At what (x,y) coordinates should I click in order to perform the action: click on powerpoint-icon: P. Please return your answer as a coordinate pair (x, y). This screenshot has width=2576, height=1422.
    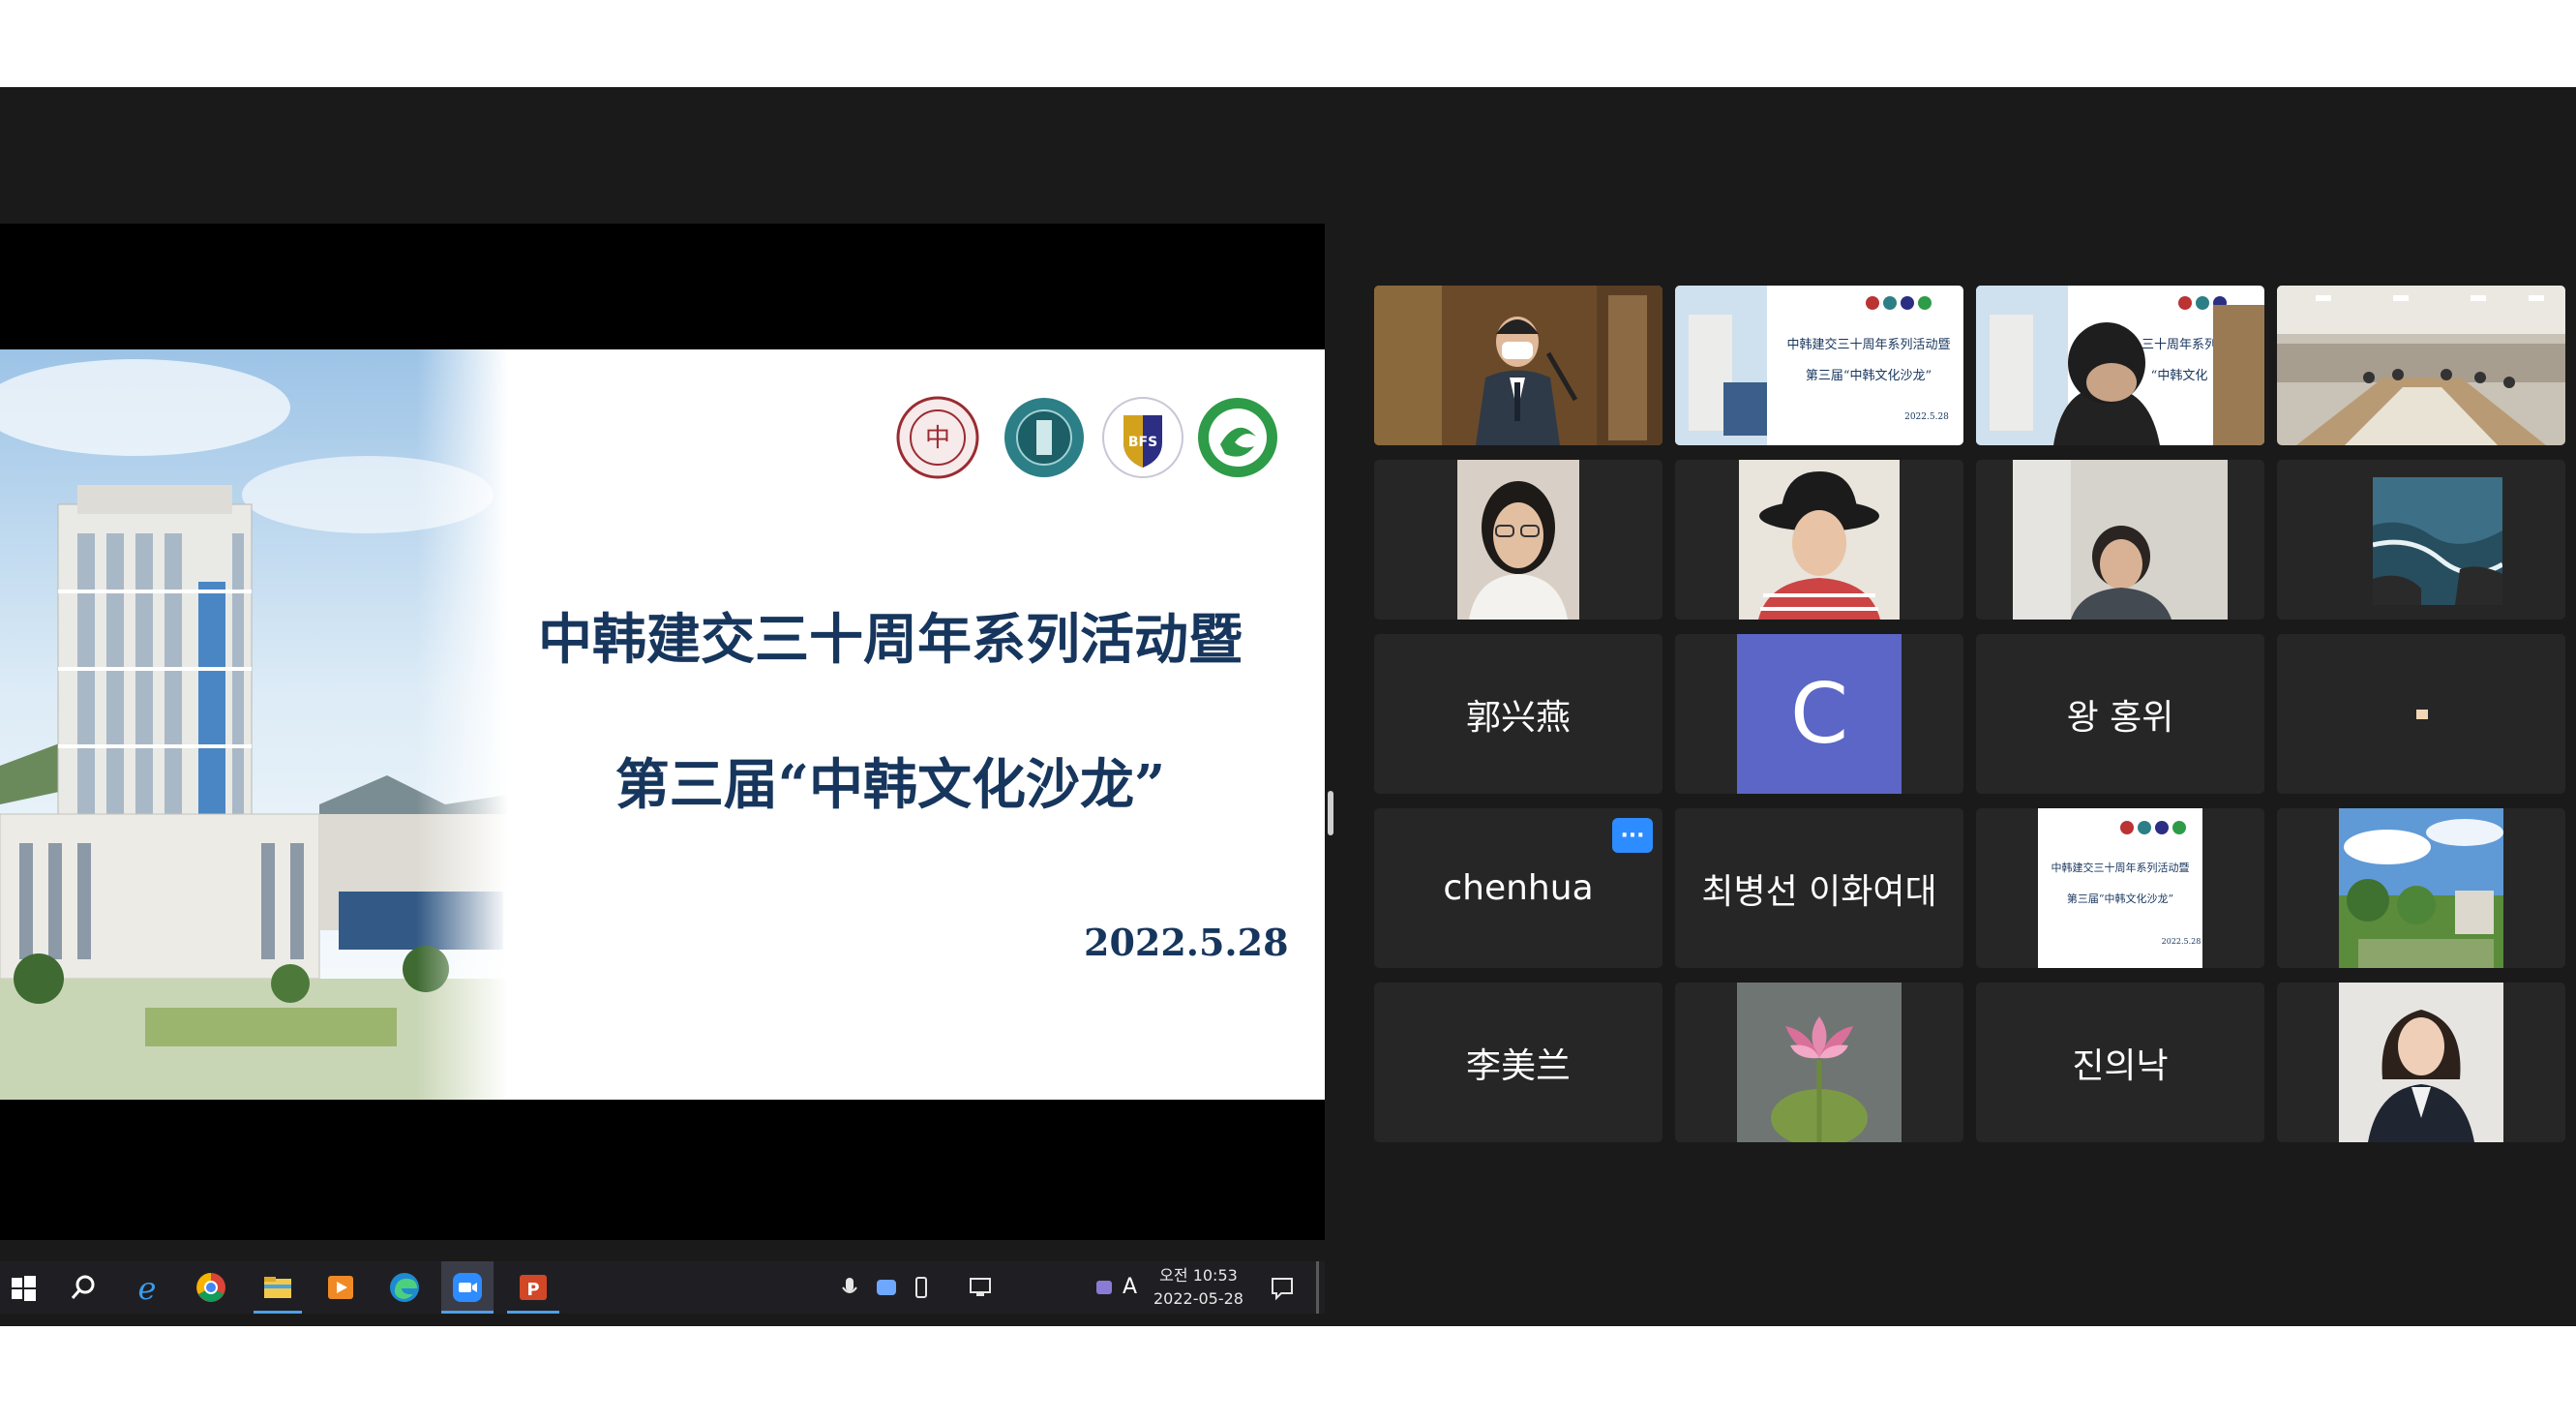
    Looking at the image, I should click on (533, 1287).